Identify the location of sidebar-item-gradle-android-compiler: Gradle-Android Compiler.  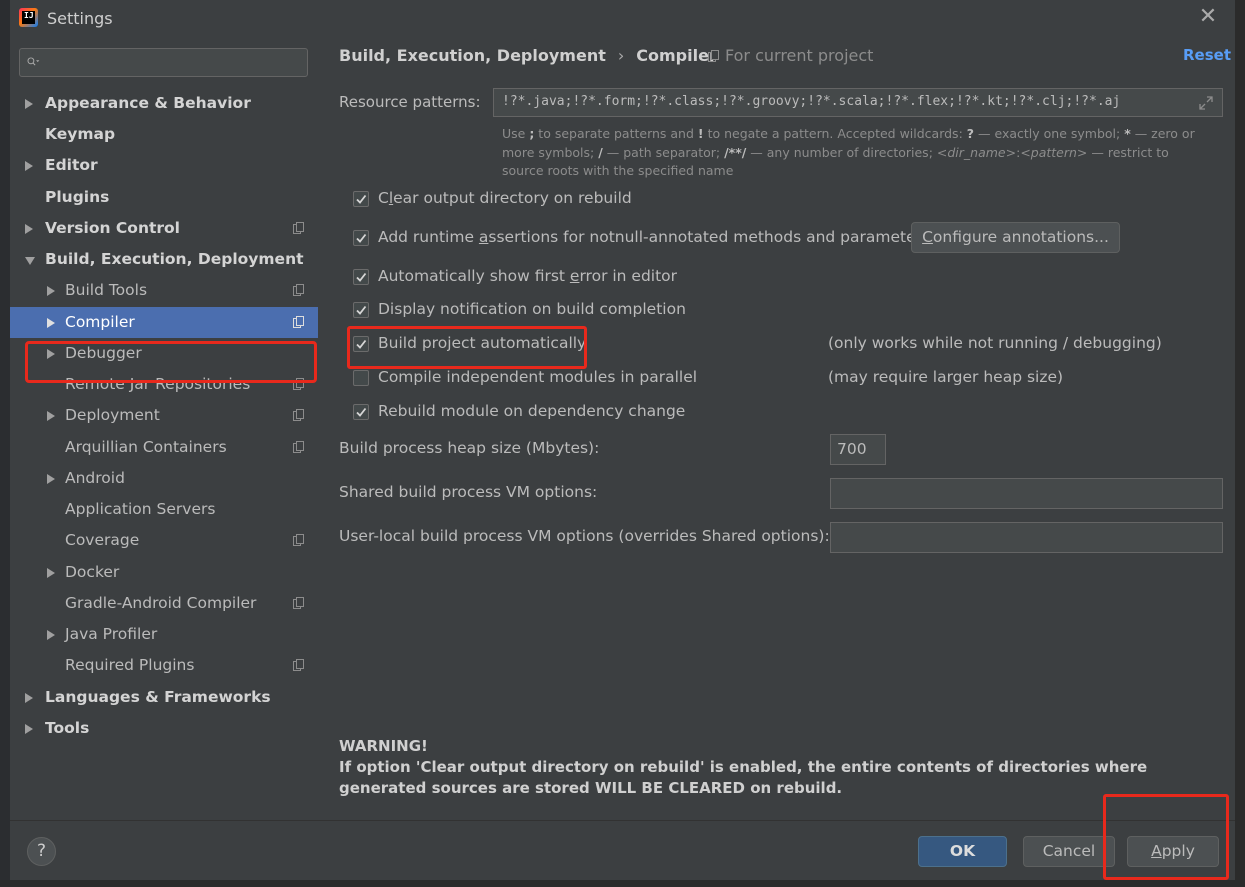
(164, 603).